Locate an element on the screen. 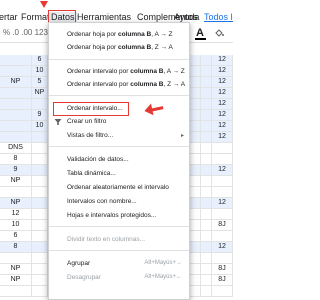 This screenshot has width=320, height=300. menu-randomize-range: Ordenar aleatoriamente el intervalo is located at coordinates (118, 187).